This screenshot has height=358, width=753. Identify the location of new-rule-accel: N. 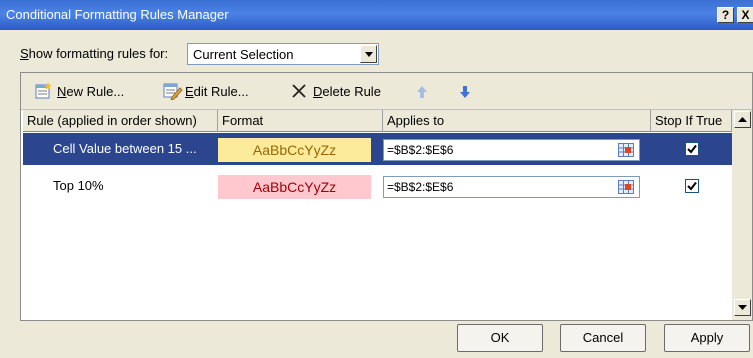
(62, 91).